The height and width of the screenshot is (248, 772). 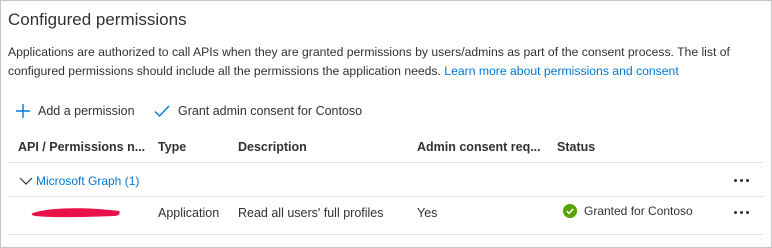 I want to click on permission-description: Read all users' full profiles, so click(x=311, y=213).